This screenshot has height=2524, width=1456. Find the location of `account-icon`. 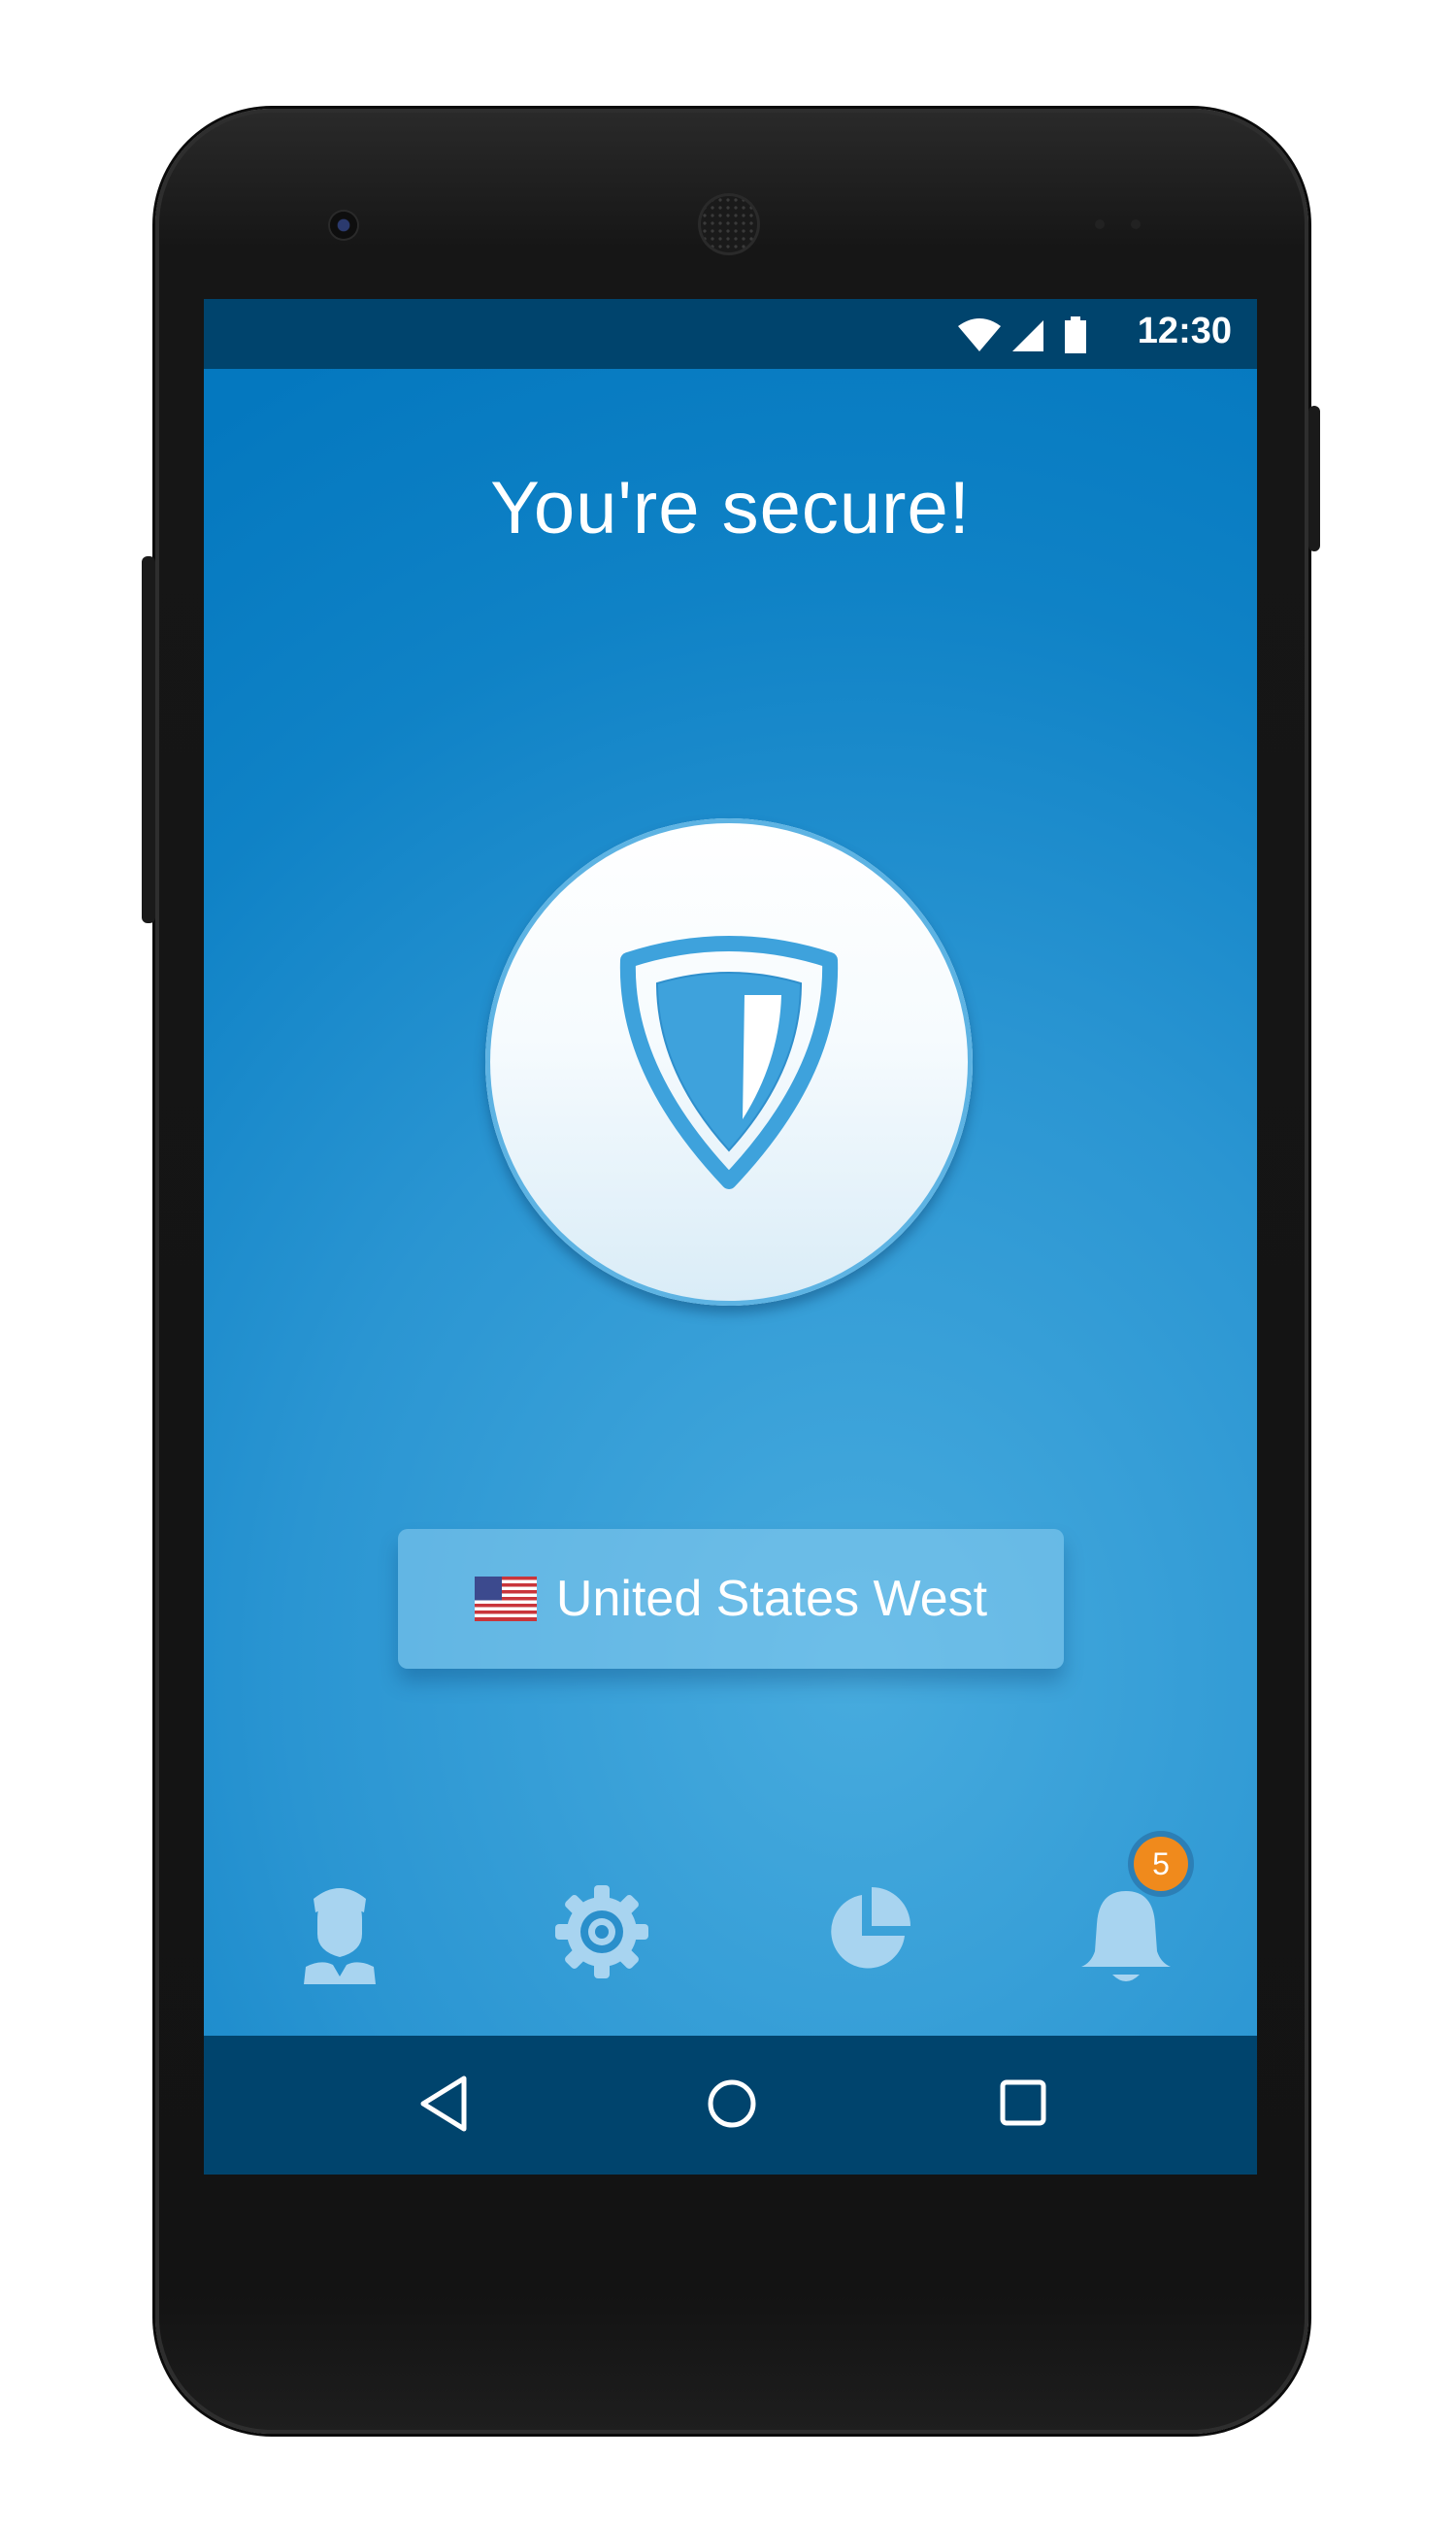

account-icon is located at coordinates (339, 1936).